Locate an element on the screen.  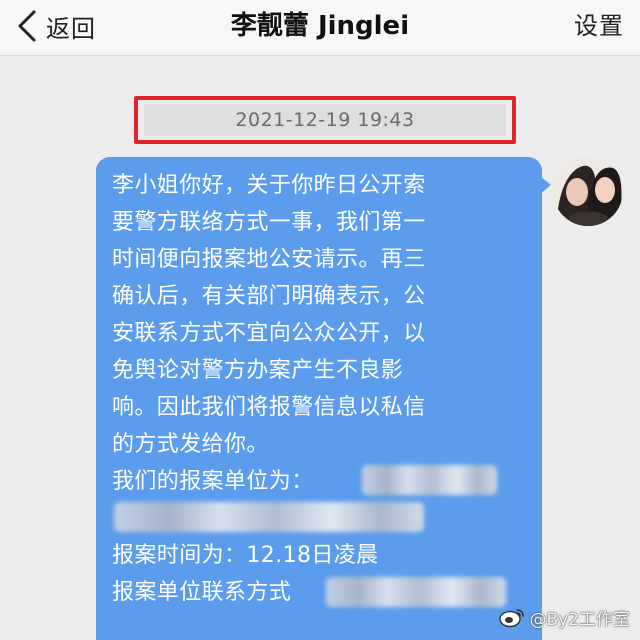
message-timestamp: 2021-12-19 19:43 is located at coordinates (325, 120).